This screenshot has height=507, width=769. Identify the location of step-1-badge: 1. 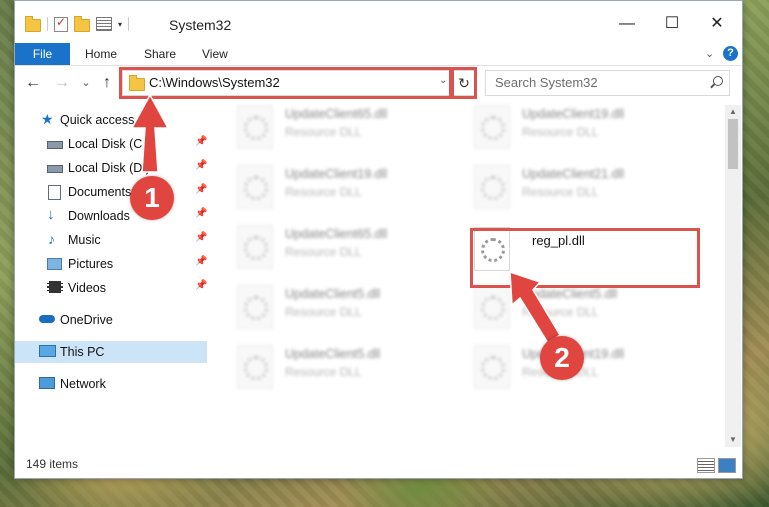
(152, 198).